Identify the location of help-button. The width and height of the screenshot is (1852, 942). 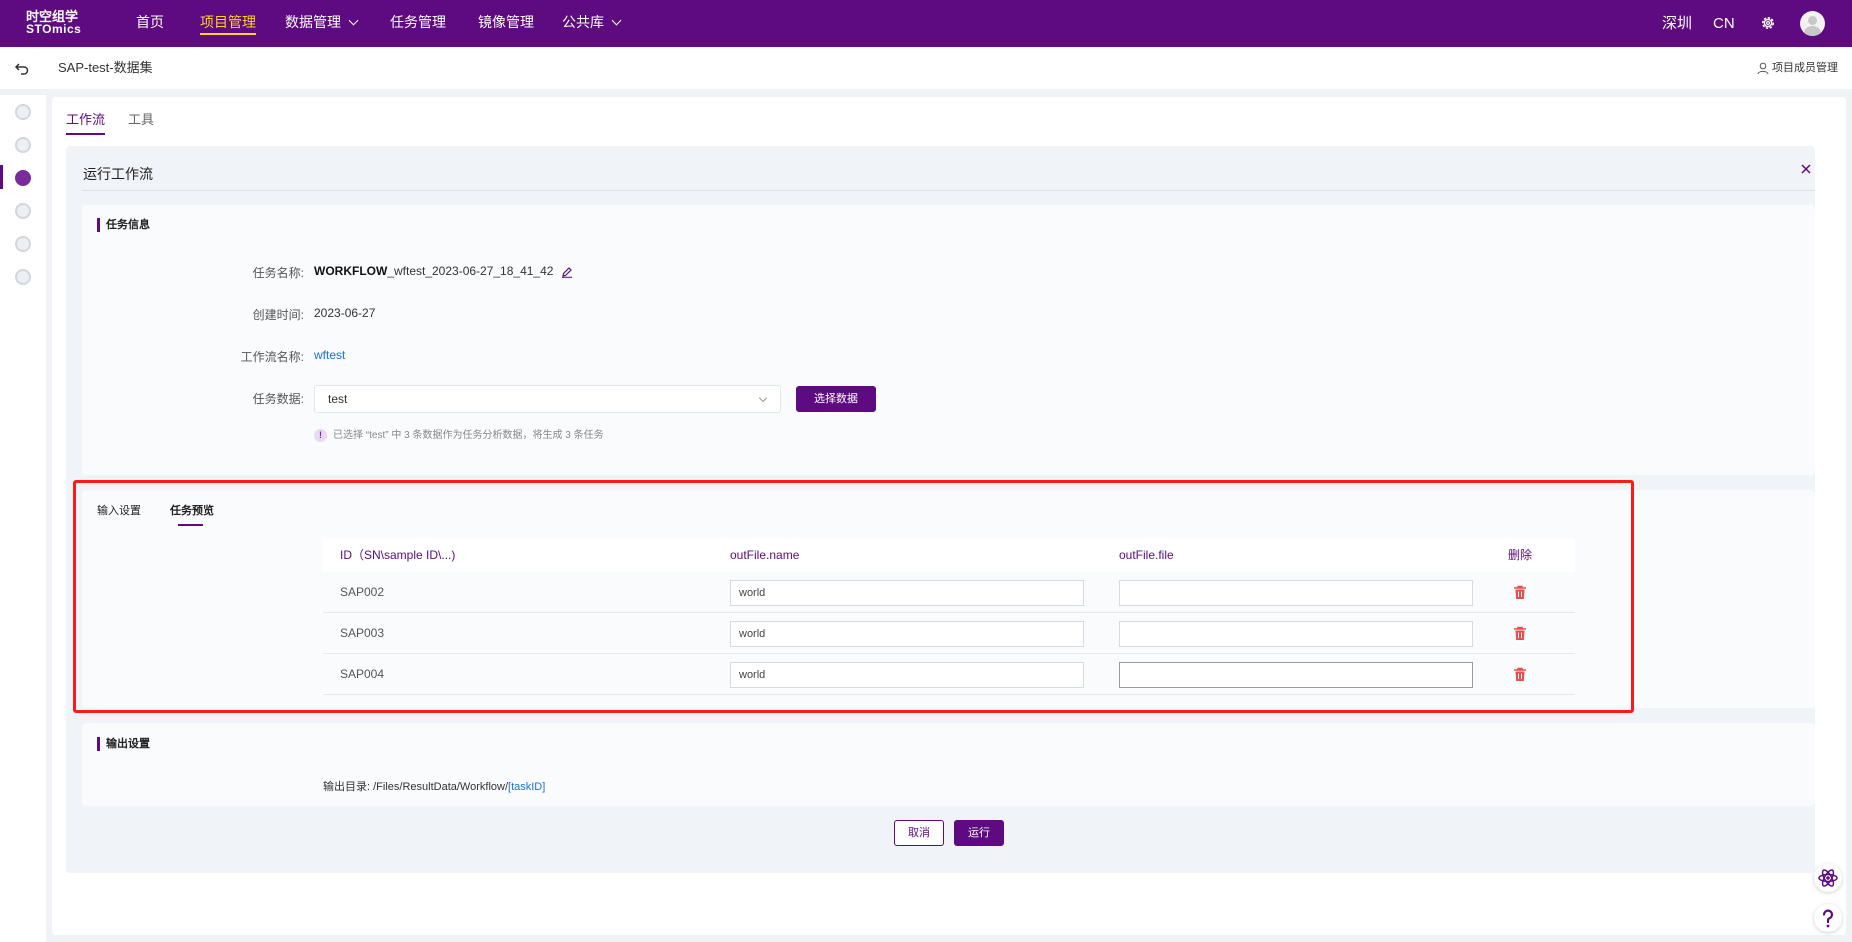
(1828, 918).